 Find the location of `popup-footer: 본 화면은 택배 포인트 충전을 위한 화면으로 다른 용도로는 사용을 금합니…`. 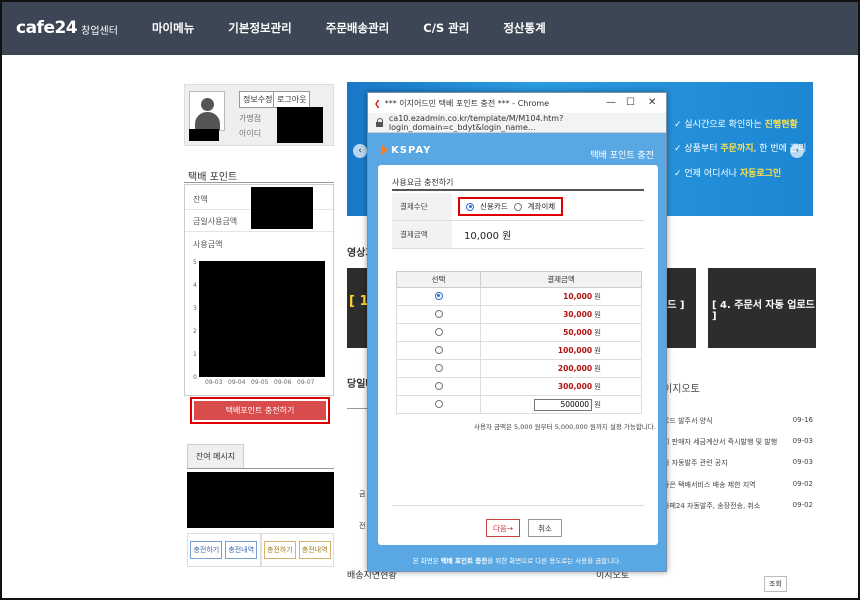

popup-footer: 본 화면은 택배 포인트 충전을 위한 화면으로 다른 용도로는 사용을 금합니… is located at coordinates (517, 561).